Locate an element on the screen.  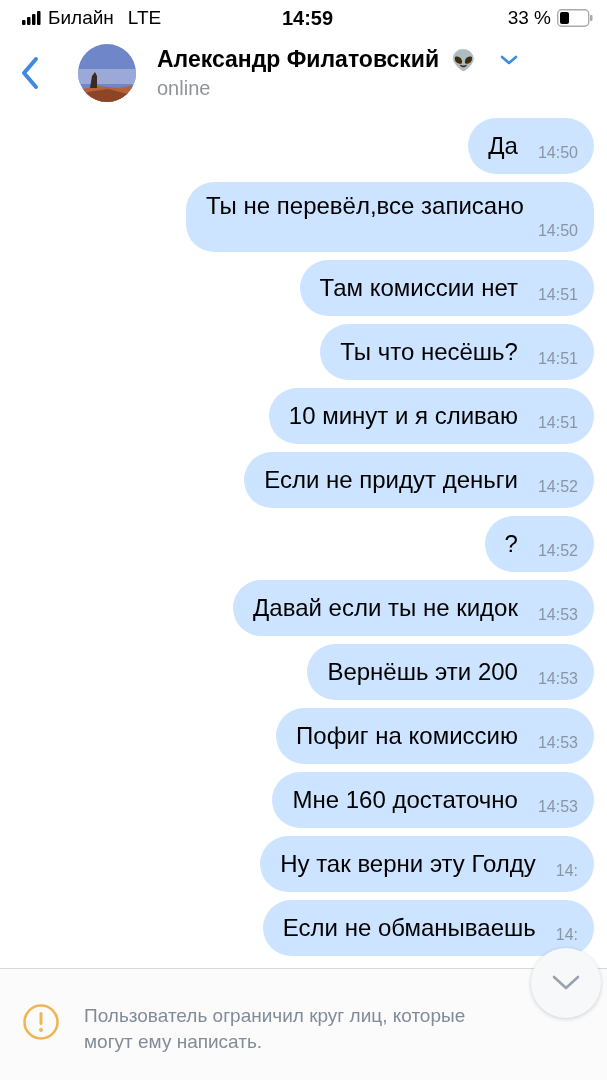
message-text: Если не придут деньги is located at coordinates (391, 480).